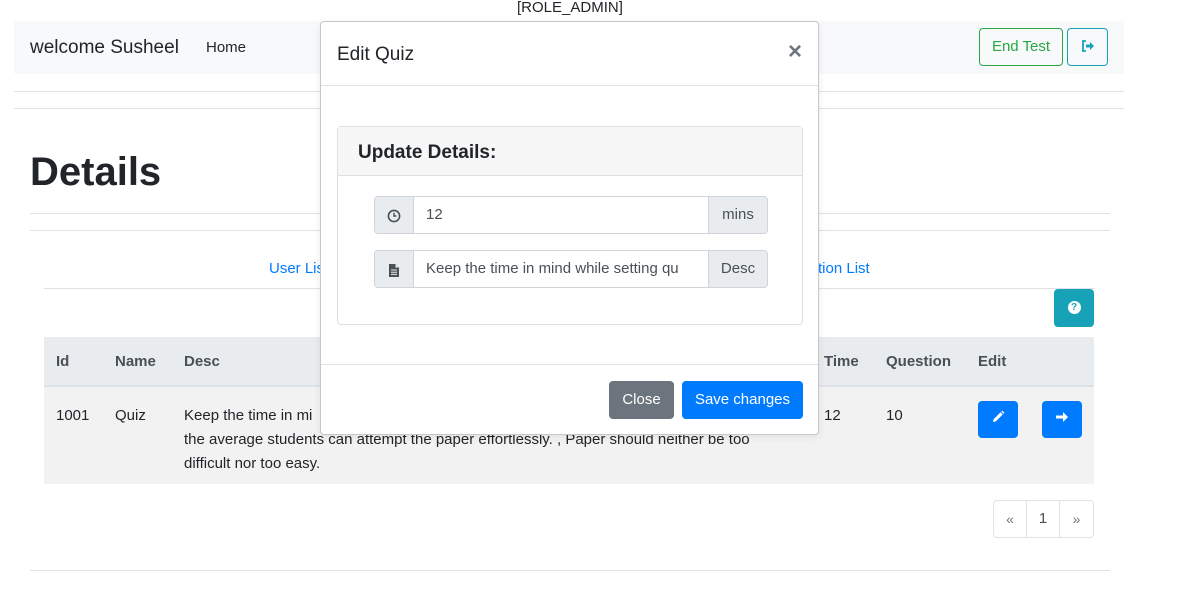 The image size is (1198, 592). I want to click on edit-button, so click(998, 419).